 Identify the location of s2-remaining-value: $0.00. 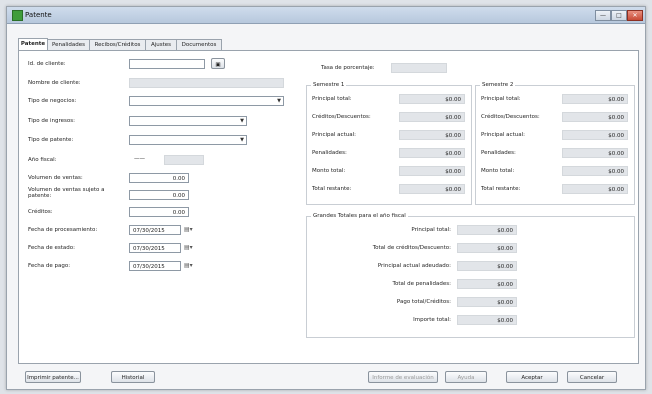
(595, 189).